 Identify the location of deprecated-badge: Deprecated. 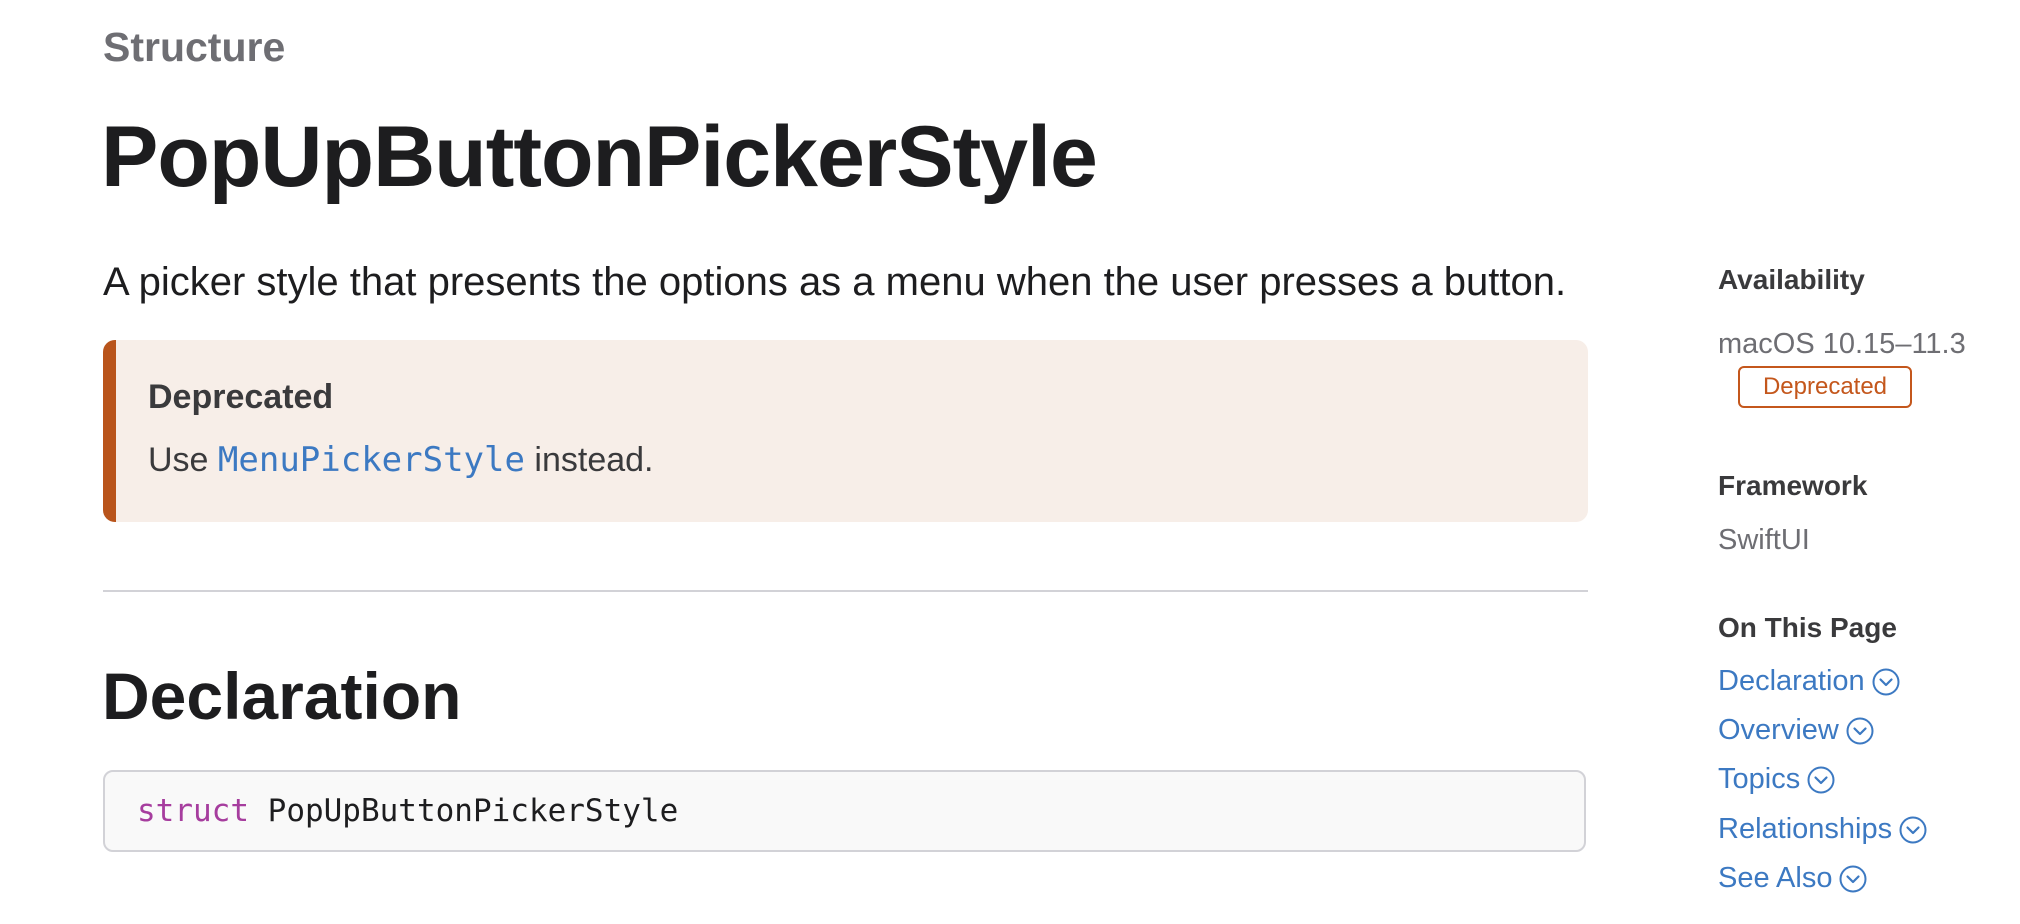
(1825, 387).